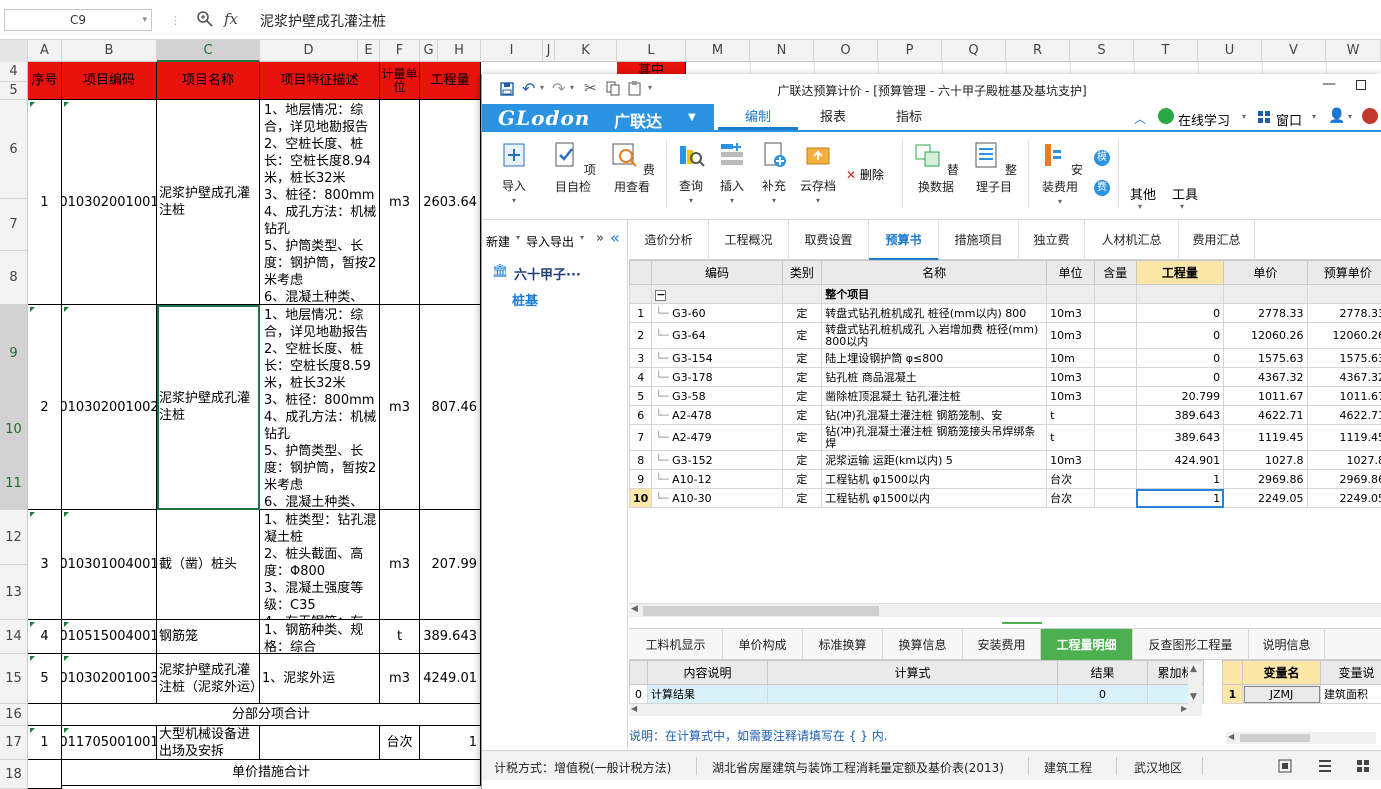 This screenshot has height=789, width=1381. Describe the element at coordinates (1230, 51) in the screenshot. I see `column-header: U` at that location.